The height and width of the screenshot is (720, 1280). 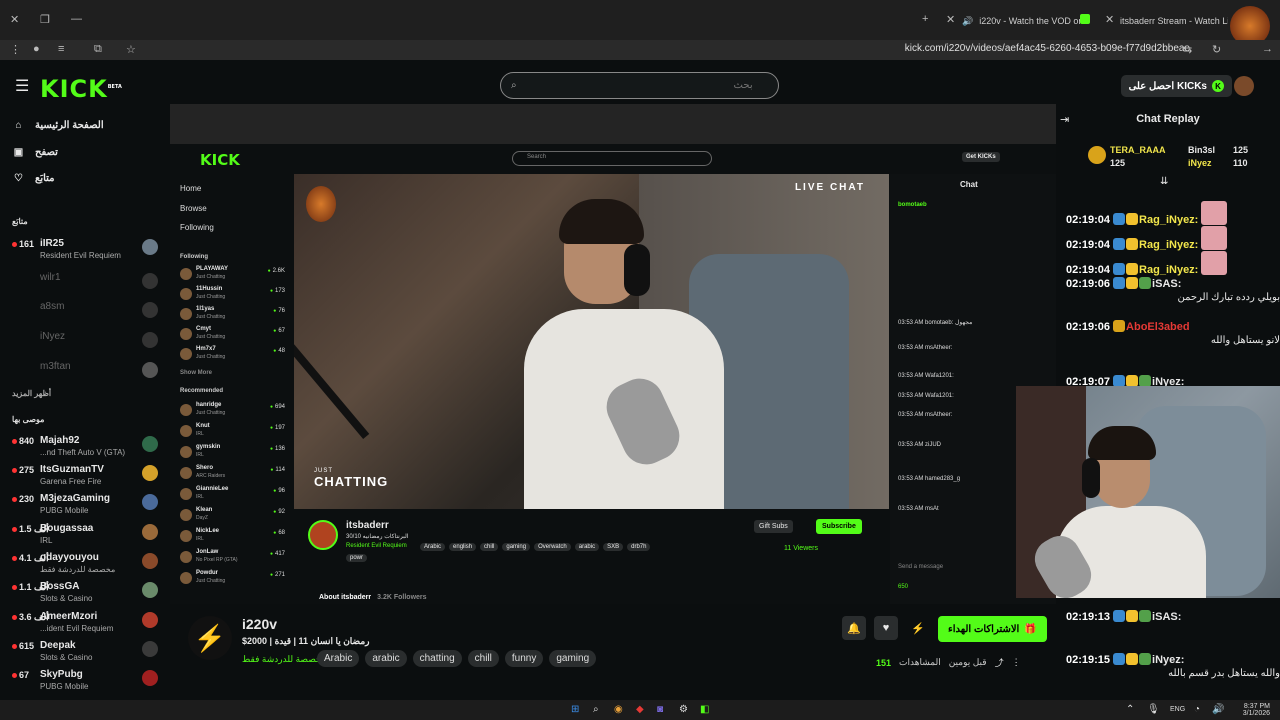 What do you see at coordinates (338, 658) in the screenshot?
I see `tag: Arabic` at bounding box center [338, 658].